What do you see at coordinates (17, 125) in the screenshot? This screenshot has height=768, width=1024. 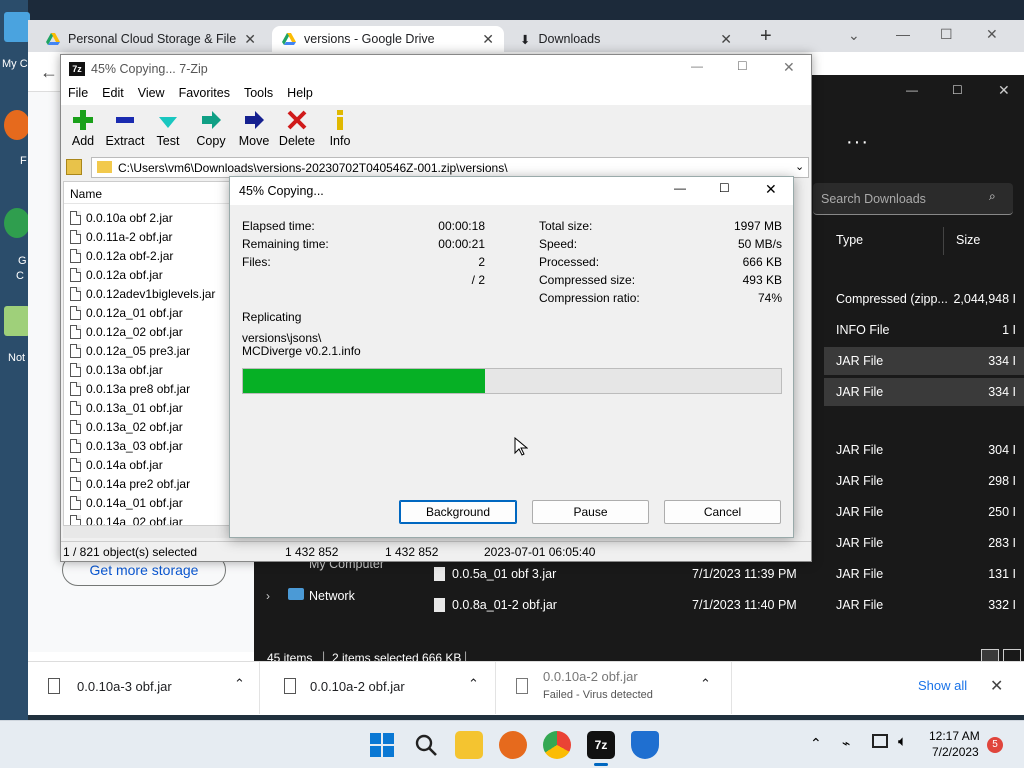 I see `desktop-icon-firefox` at bounding box center [17, 125].